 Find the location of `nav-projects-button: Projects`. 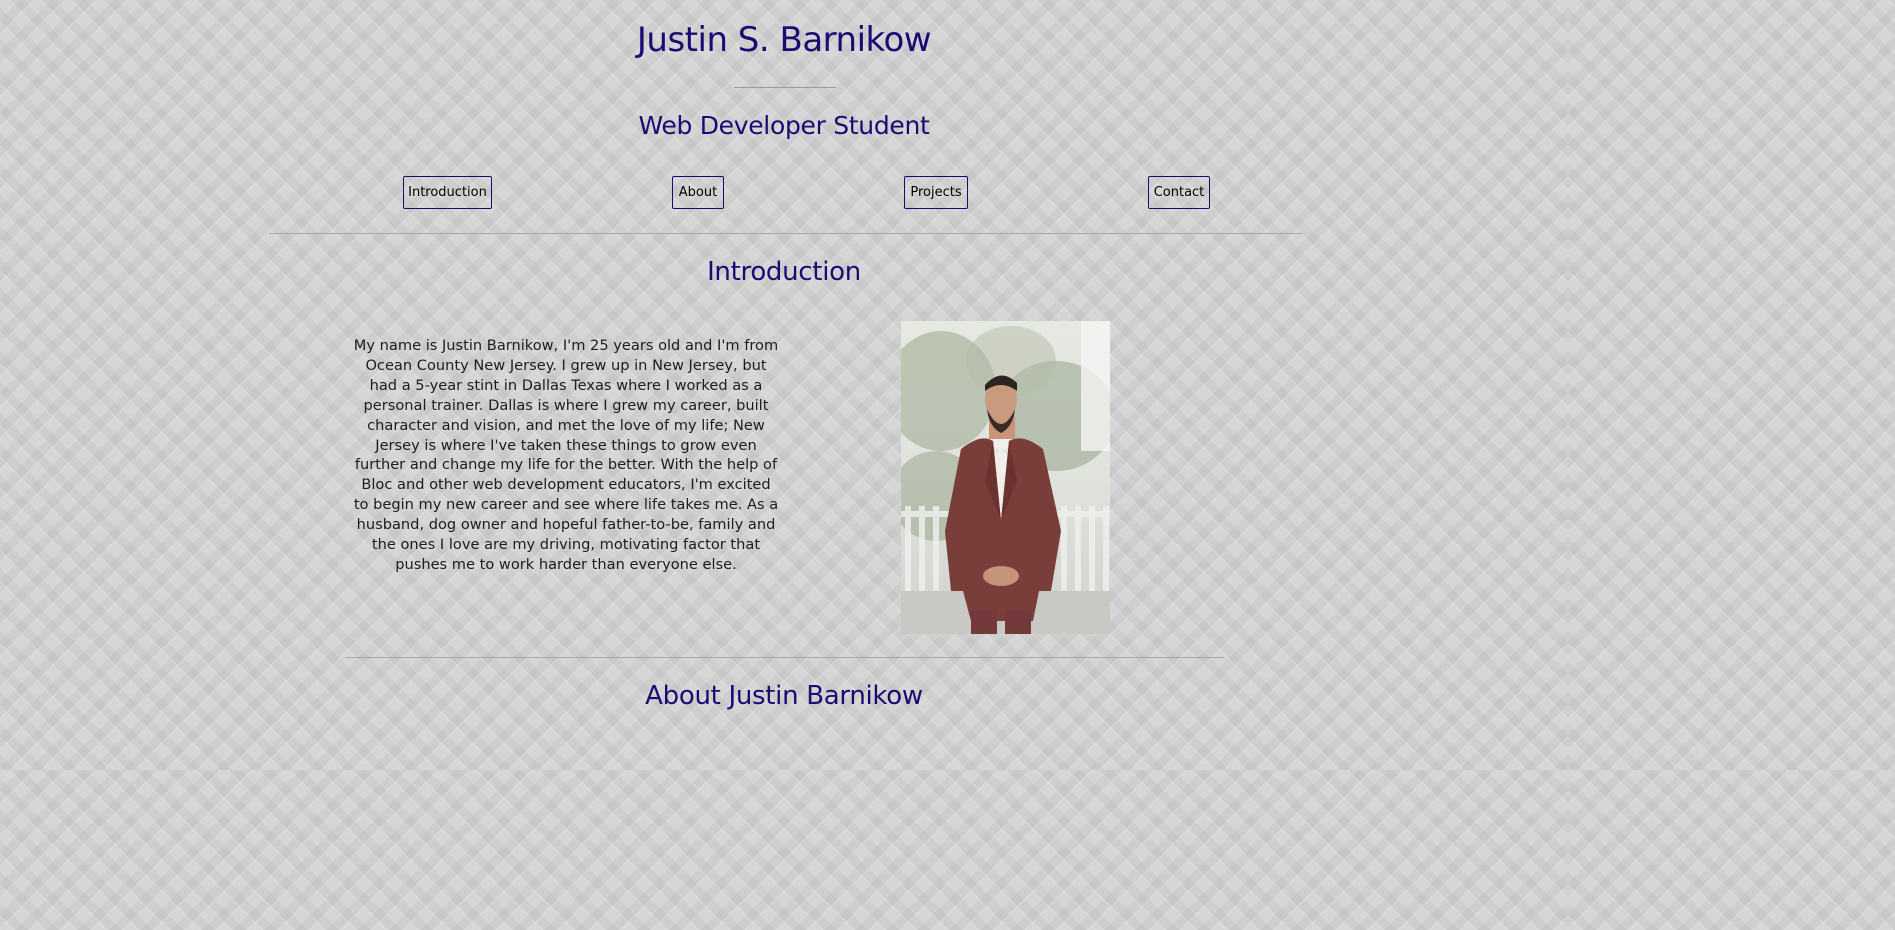

nav-projects-button: Projects is located at coordinates (936, 192).